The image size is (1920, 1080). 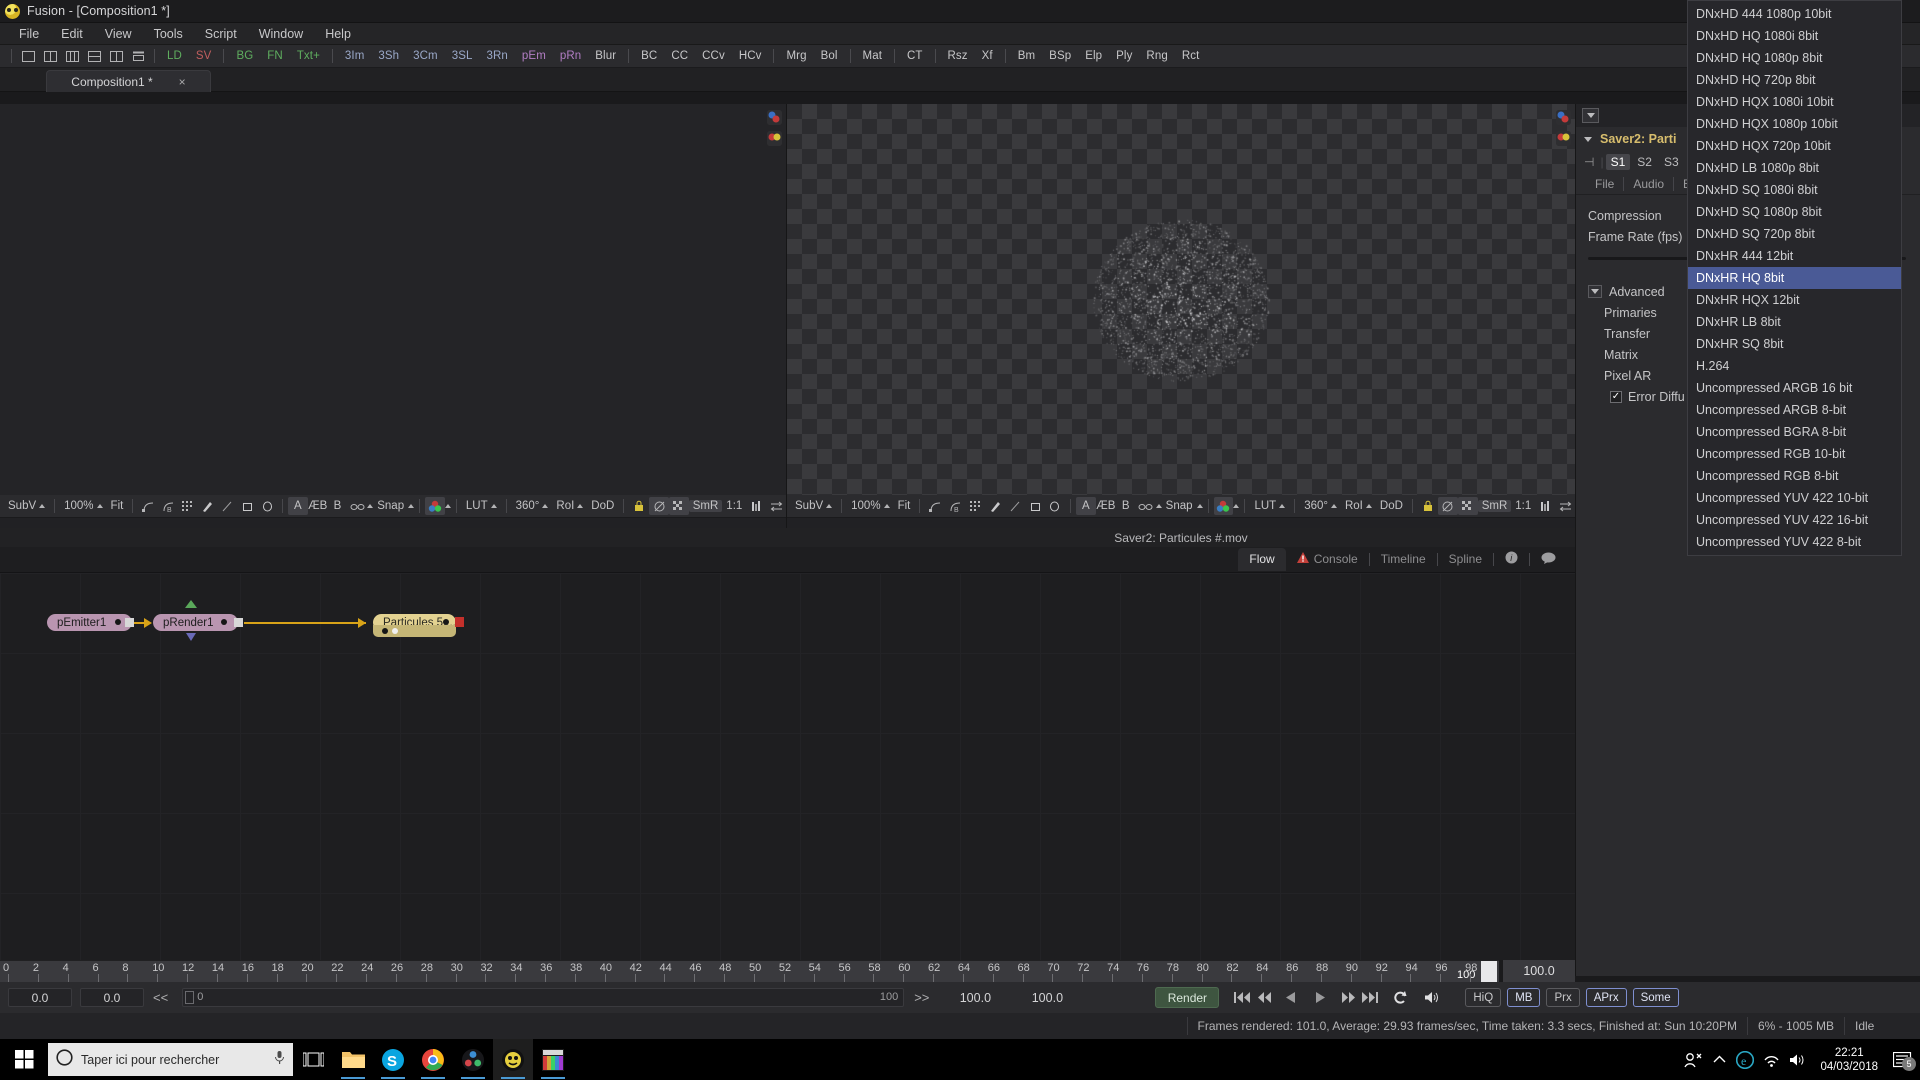 I want to click on tool-ld: LD, so click(x=174, y=56).